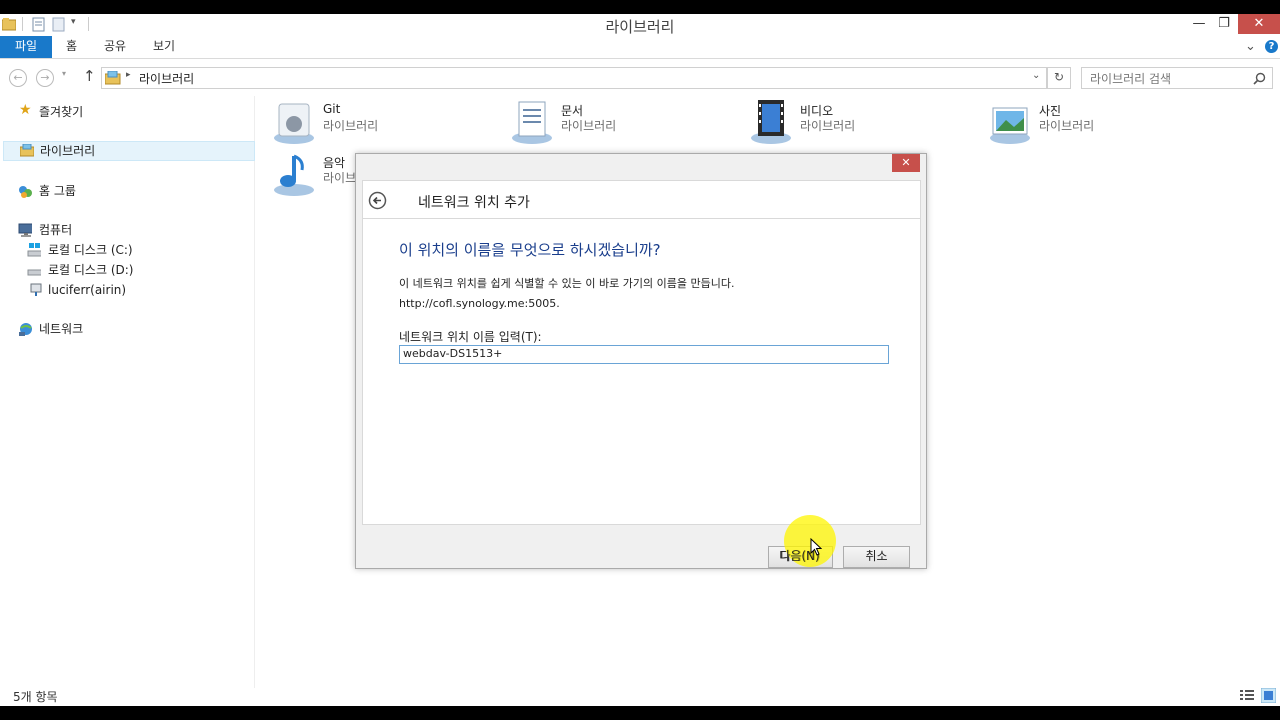 This screenshot has height=720, width=1280. I want to click on title-bar: ▾ 라이브러리 — ❐ ✕, so click(640, 25).